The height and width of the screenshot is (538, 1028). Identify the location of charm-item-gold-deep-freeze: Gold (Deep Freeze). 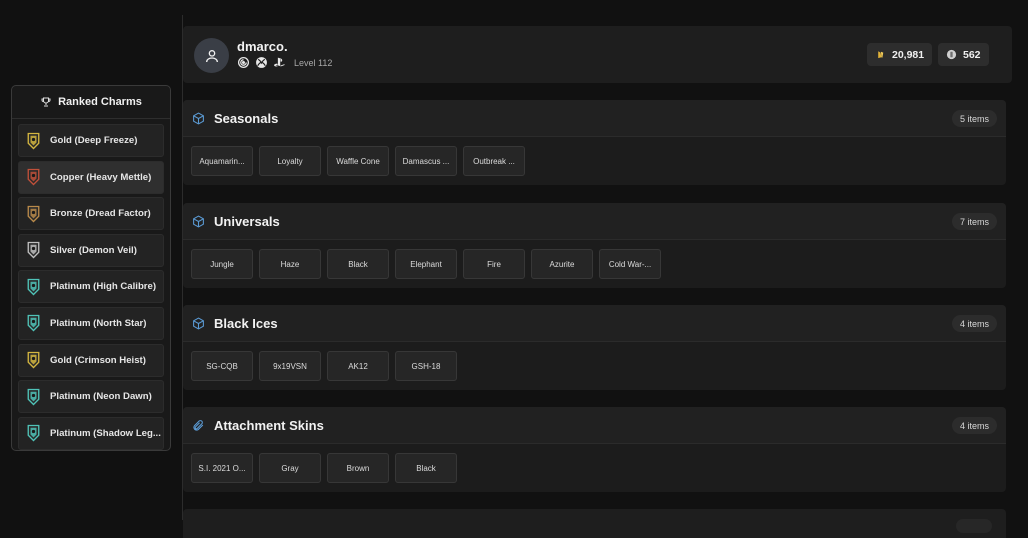
(91, 140).